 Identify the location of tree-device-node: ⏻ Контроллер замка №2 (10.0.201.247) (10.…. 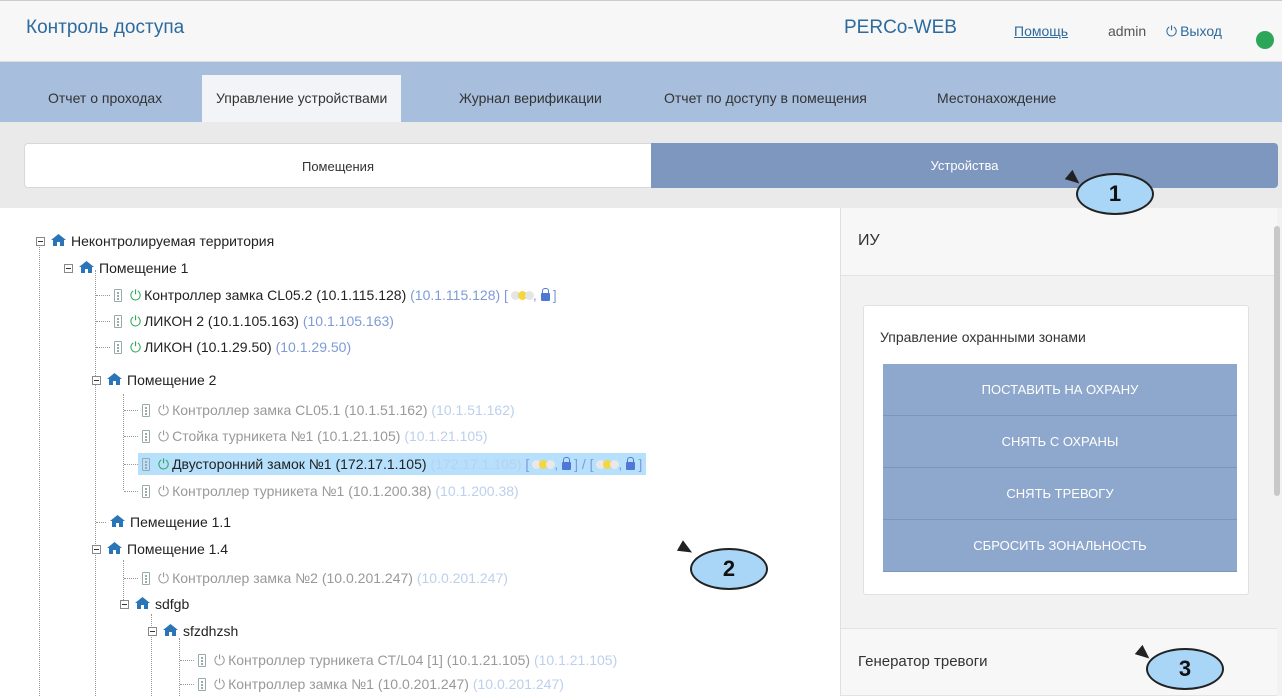
(325, 578).